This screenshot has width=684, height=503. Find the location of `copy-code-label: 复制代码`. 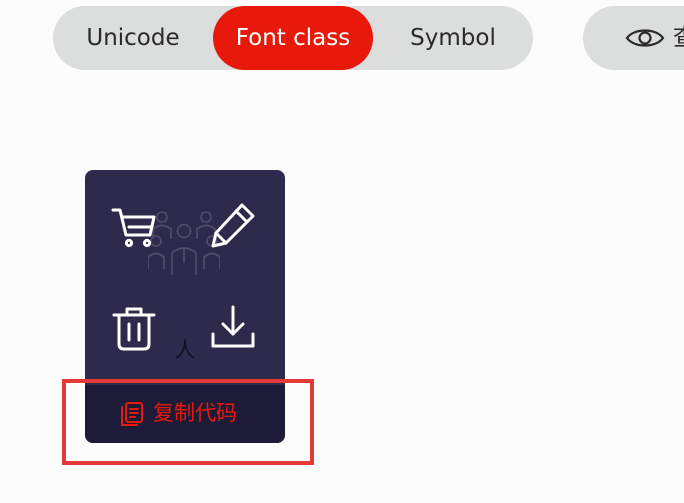

copy-code-label: 复制代码 is located at coordinates (195, 413).